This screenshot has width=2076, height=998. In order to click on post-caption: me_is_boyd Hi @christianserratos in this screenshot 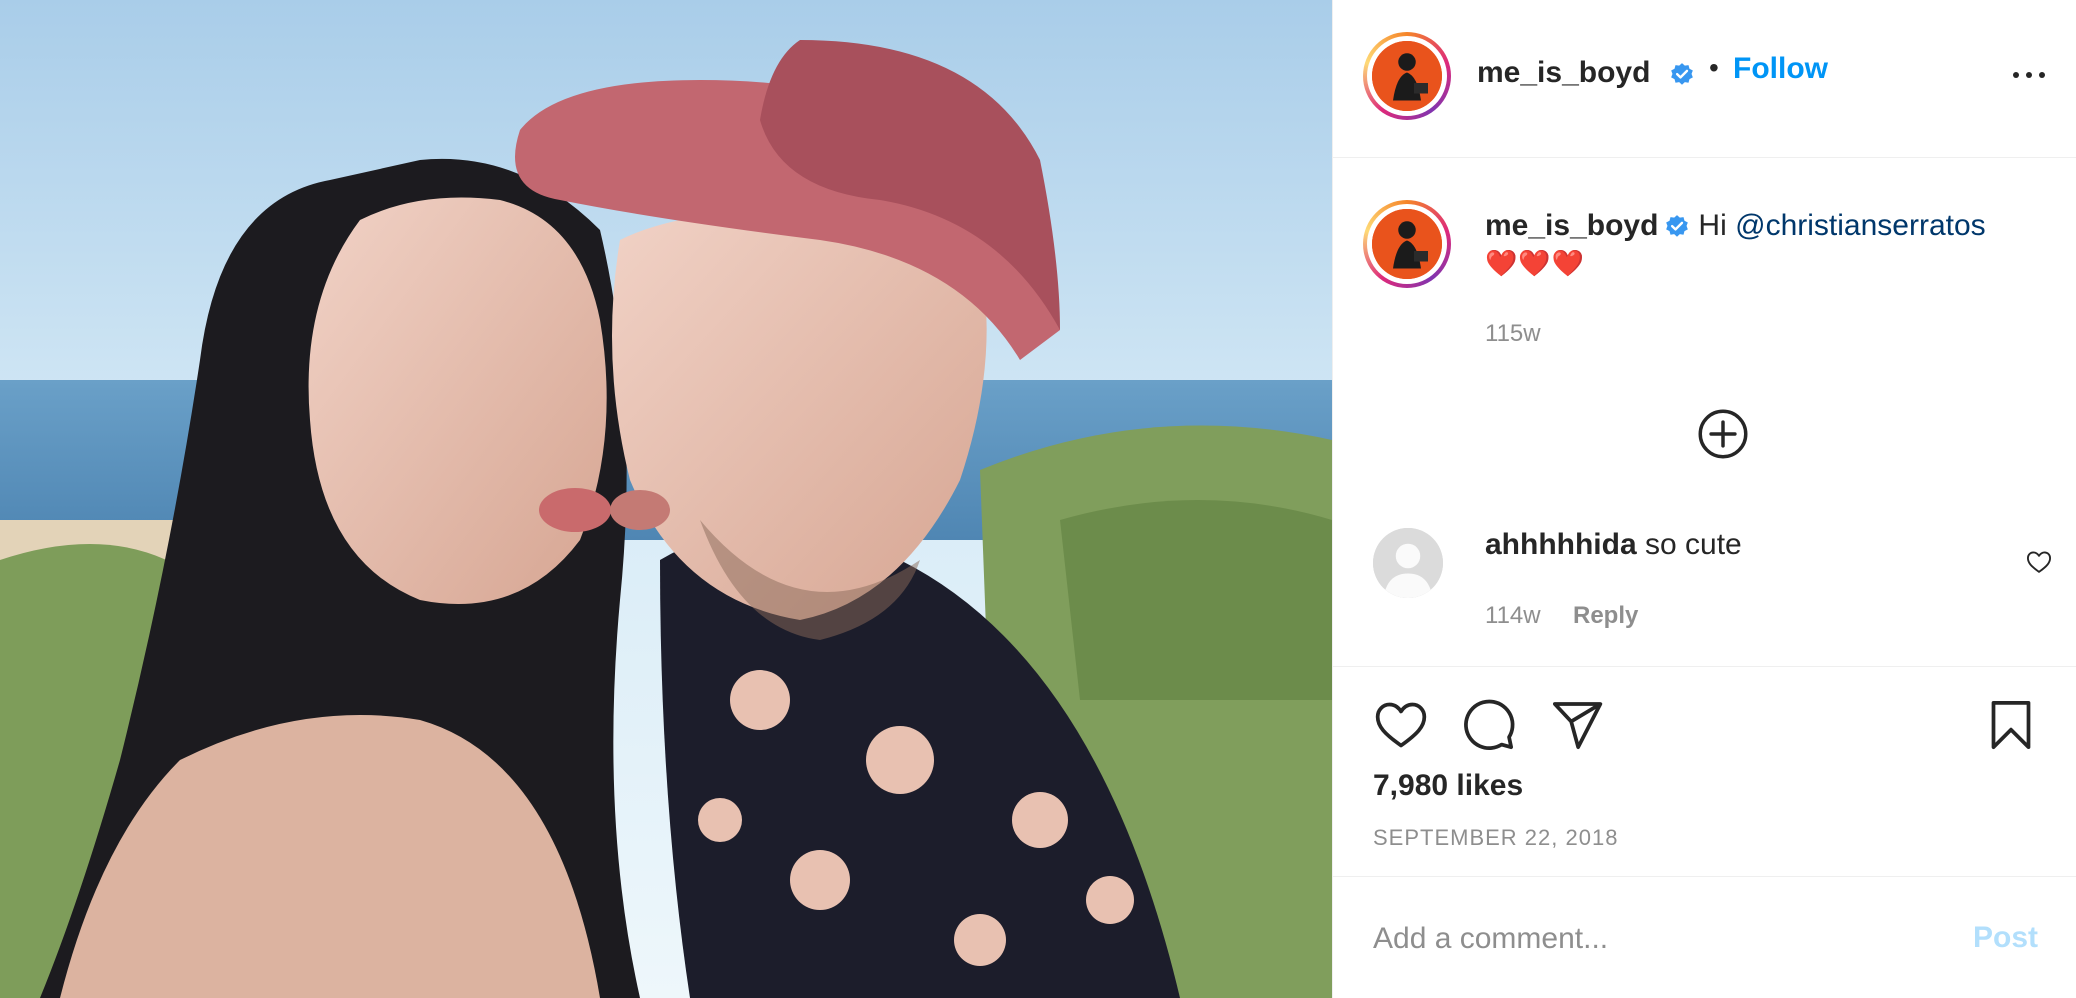, I will do `click(1765, 226)`.